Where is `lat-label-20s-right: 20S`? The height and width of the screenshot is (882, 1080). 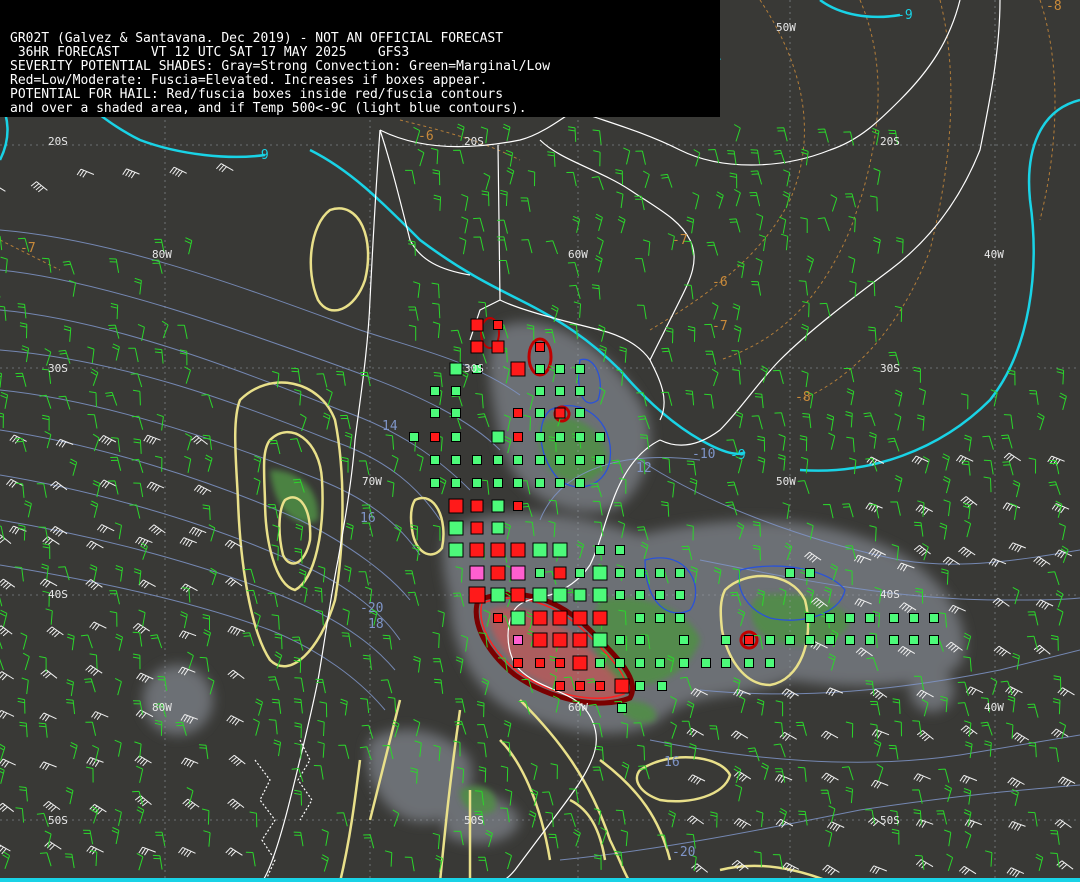 lat-label-20s-right: 20S is located at coordinates (890, 141).